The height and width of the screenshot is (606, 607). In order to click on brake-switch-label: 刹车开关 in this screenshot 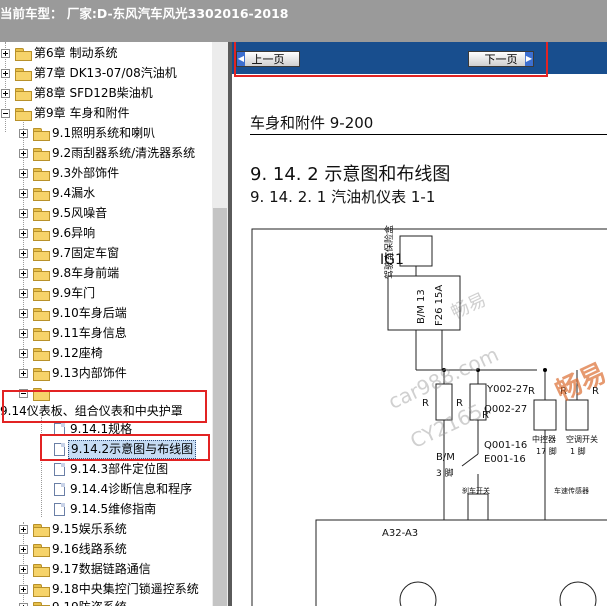, I will do `click(476, 491)`.